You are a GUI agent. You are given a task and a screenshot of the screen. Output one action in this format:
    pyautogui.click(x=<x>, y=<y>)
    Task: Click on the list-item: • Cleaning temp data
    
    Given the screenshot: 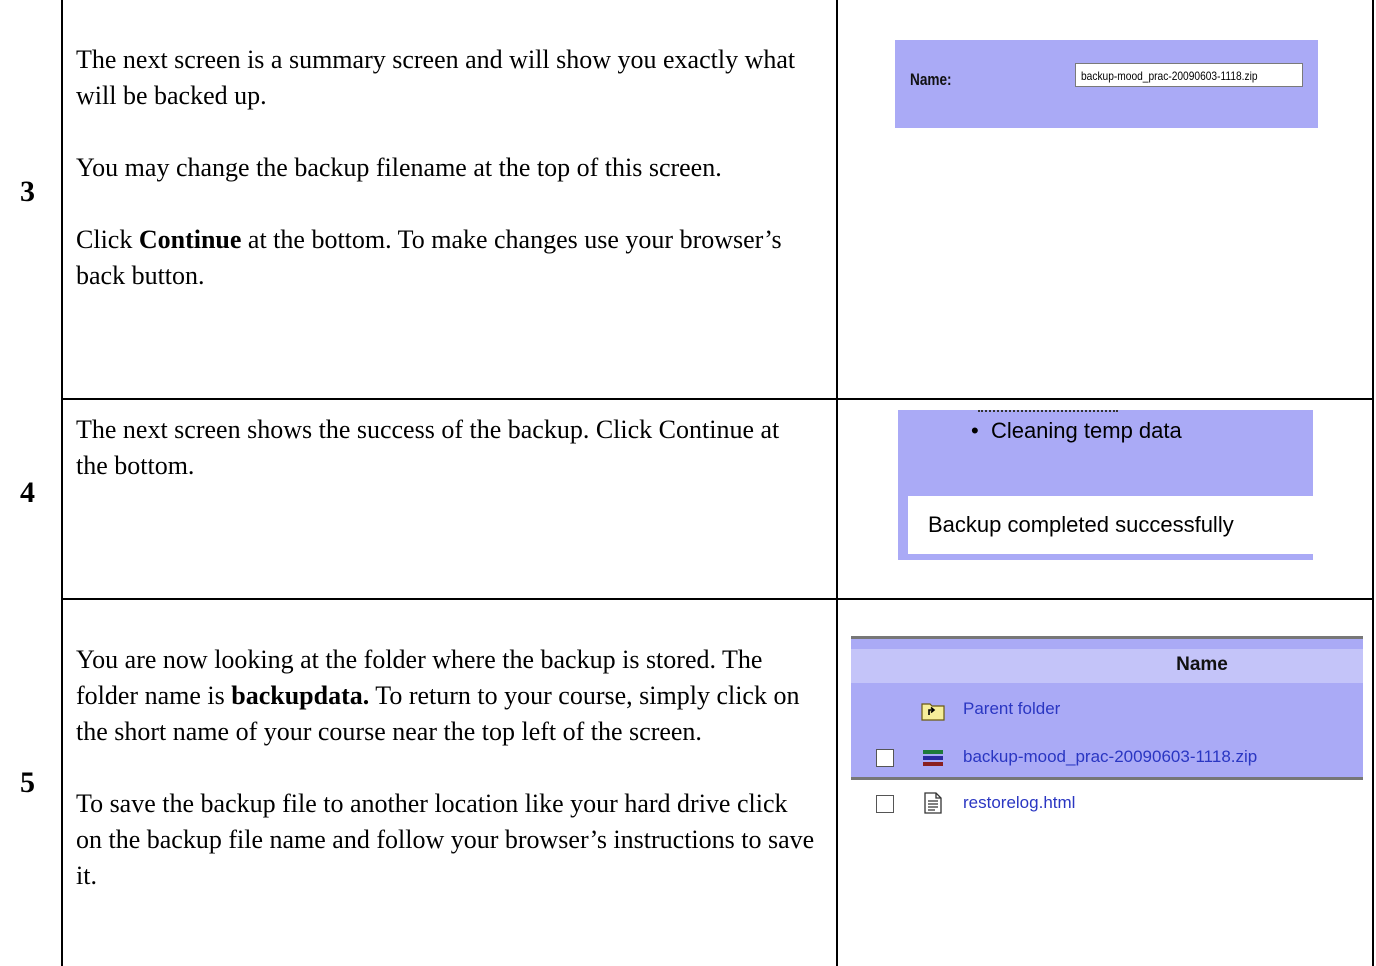 What is the action you would take?
    pyautogui.click(x=1076, y=430)
    